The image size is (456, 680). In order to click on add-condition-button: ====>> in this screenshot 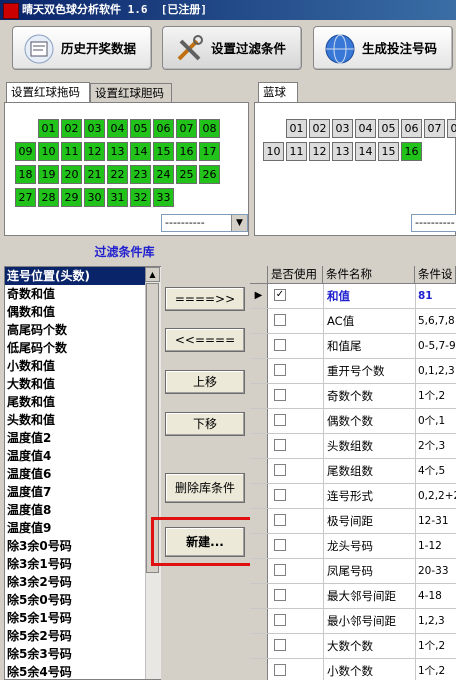, I will do `click(205, 299)`.